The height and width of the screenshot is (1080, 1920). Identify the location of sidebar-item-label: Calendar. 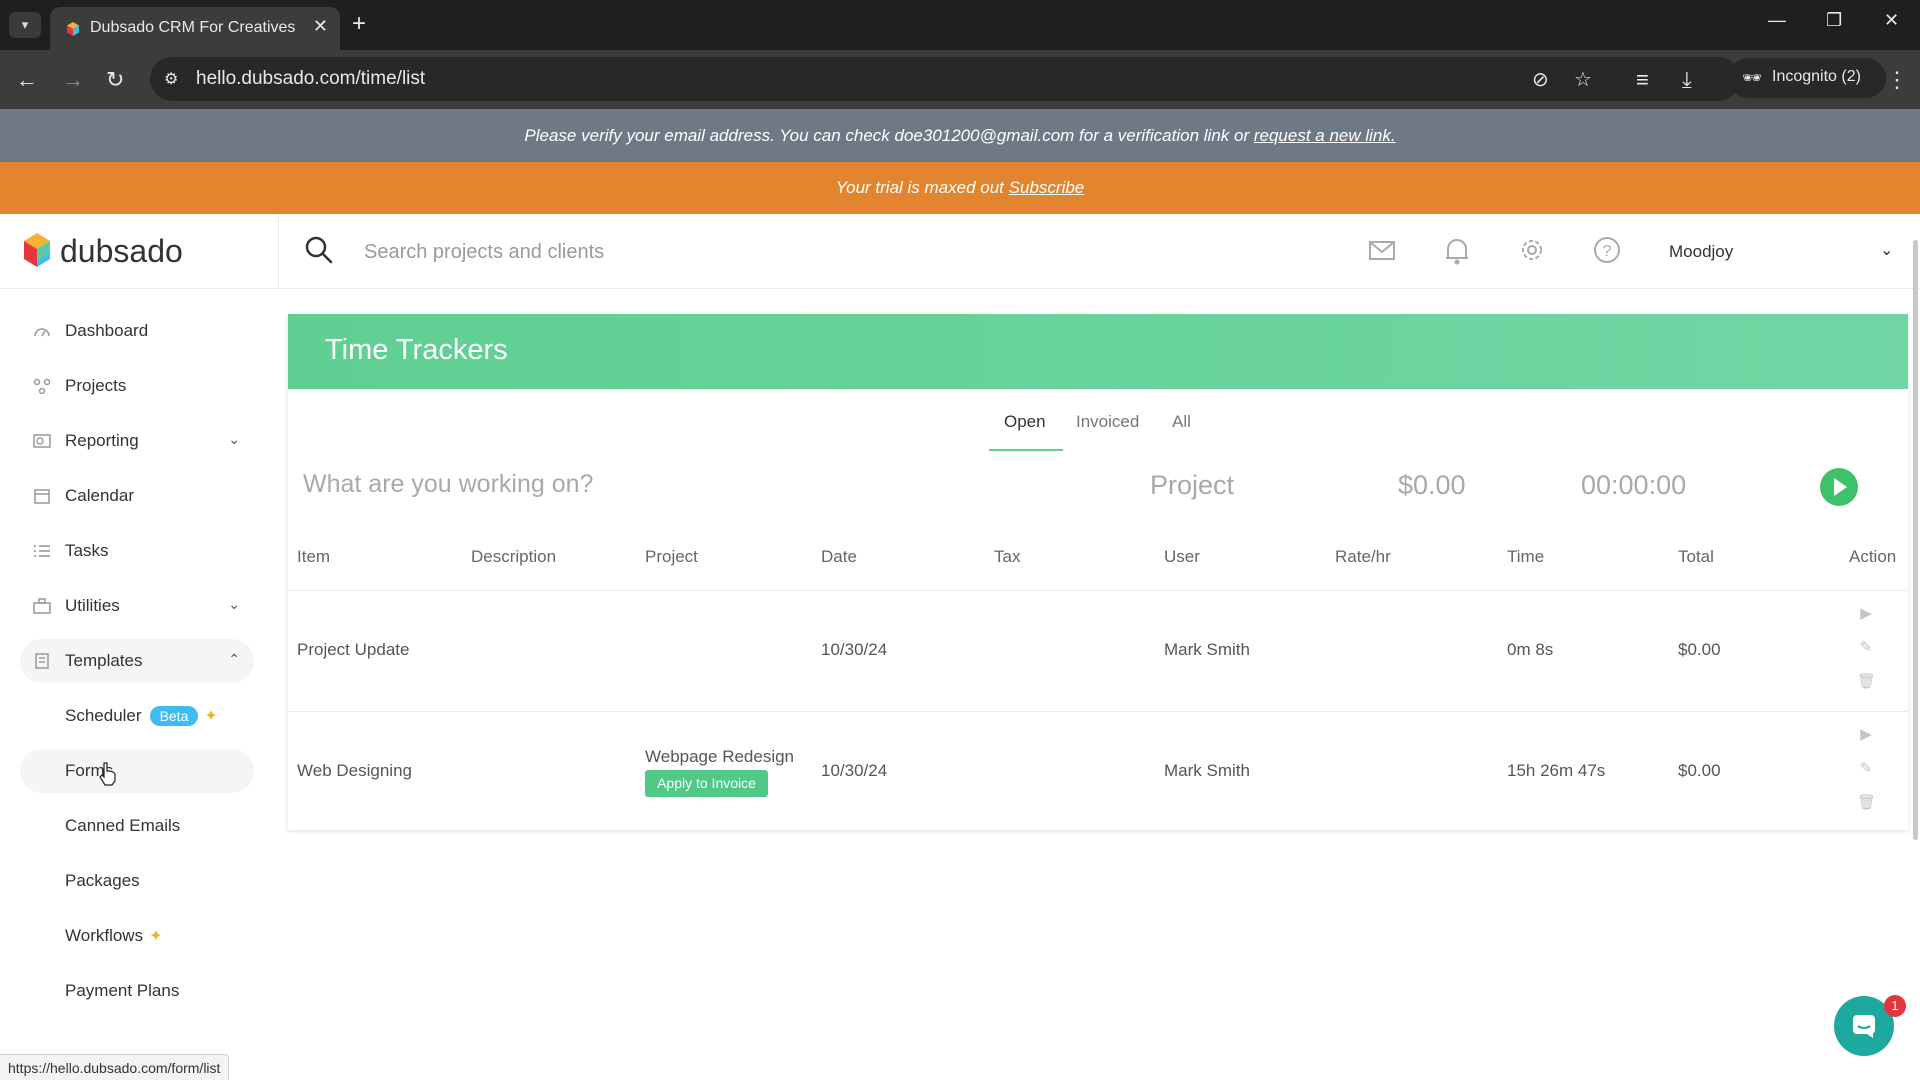
(99, 495).